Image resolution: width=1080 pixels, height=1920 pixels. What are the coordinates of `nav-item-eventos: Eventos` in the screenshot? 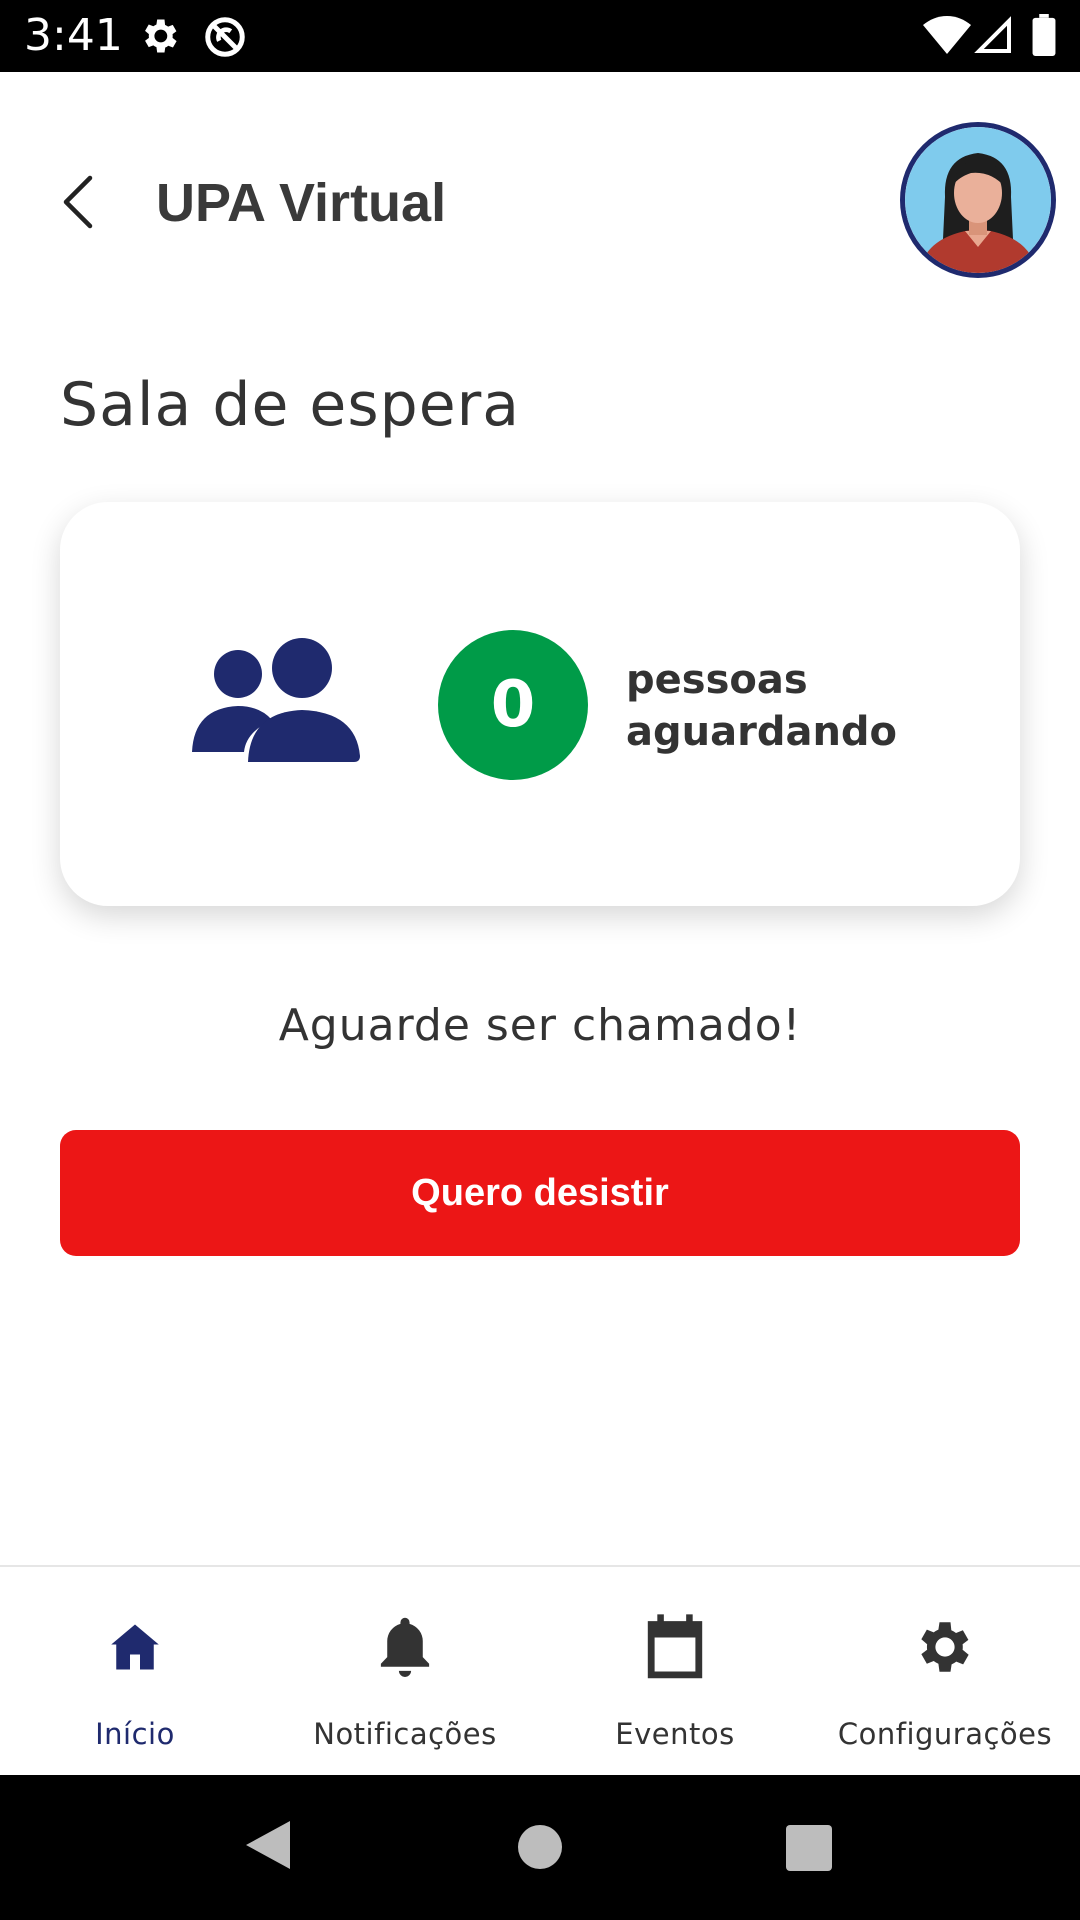 It's located at (675, 1671).